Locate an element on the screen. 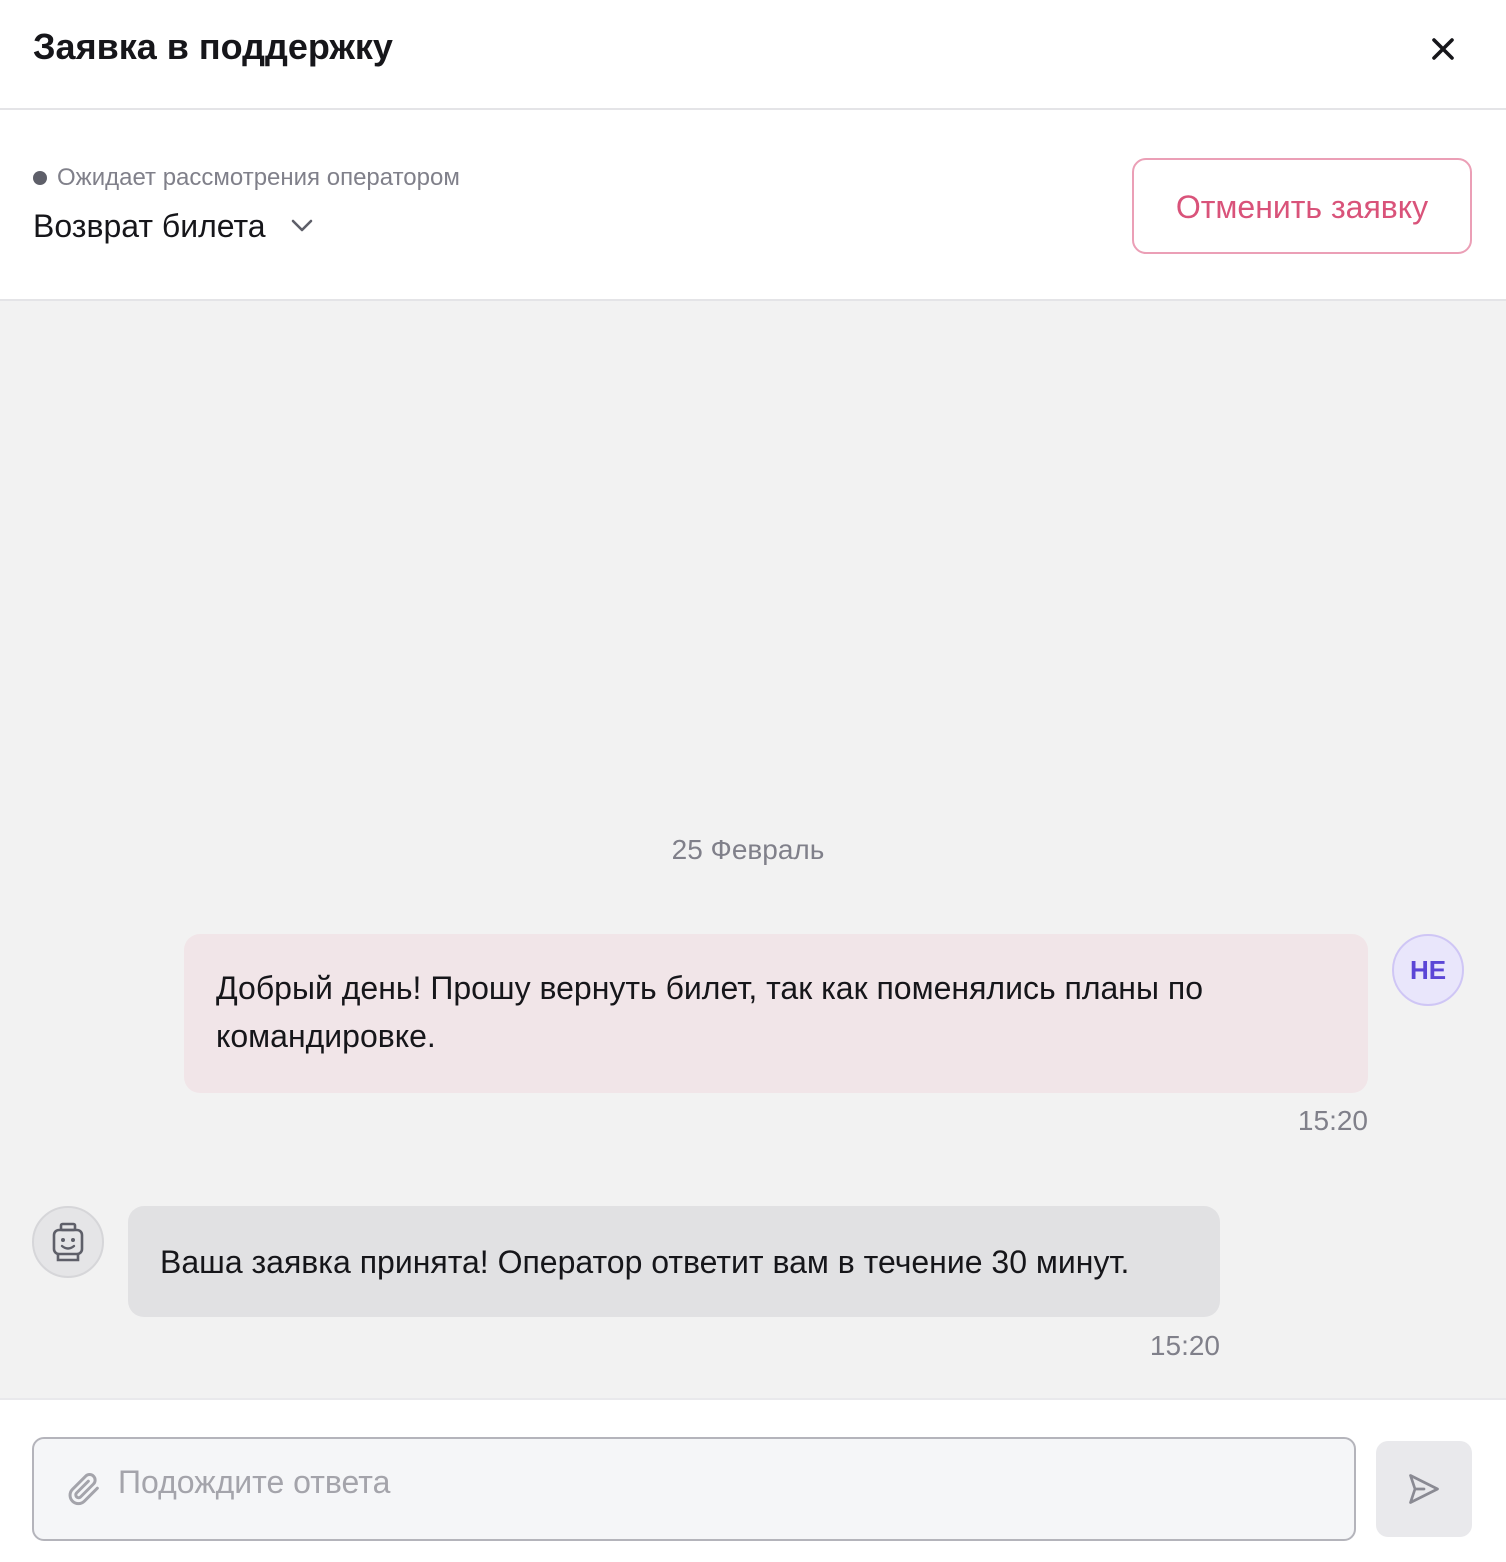 This screenshot has width=1506, height=1562. bot-avatar is located at coordinates (68, 1242).